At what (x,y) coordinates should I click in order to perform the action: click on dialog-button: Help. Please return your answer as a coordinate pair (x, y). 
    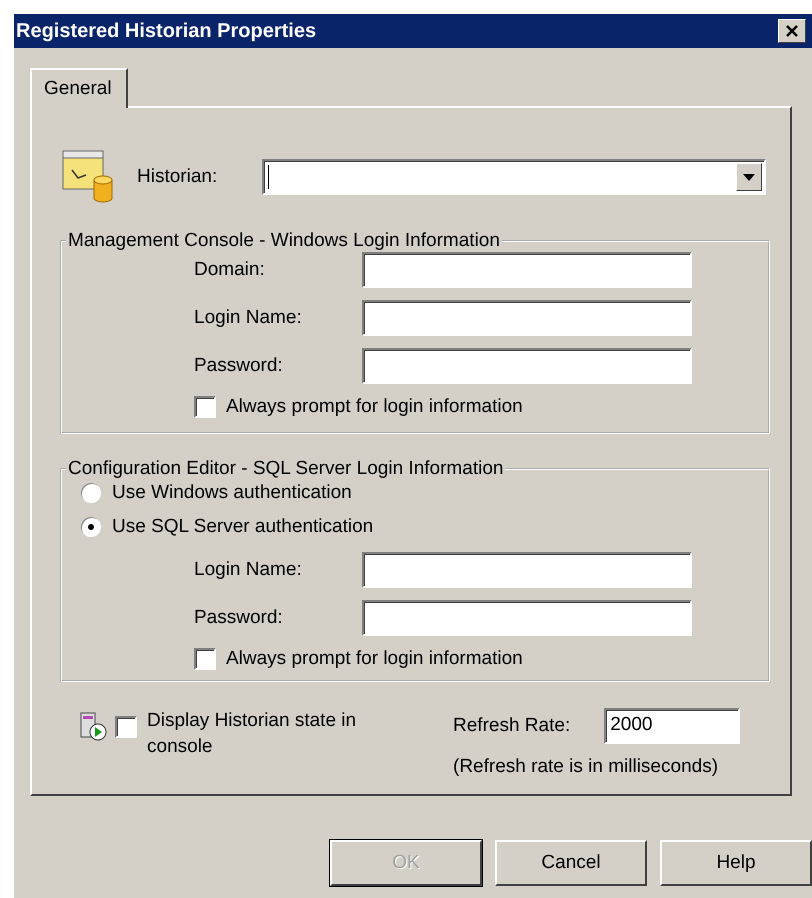
    Looking at the image, I should click on (736, 863).